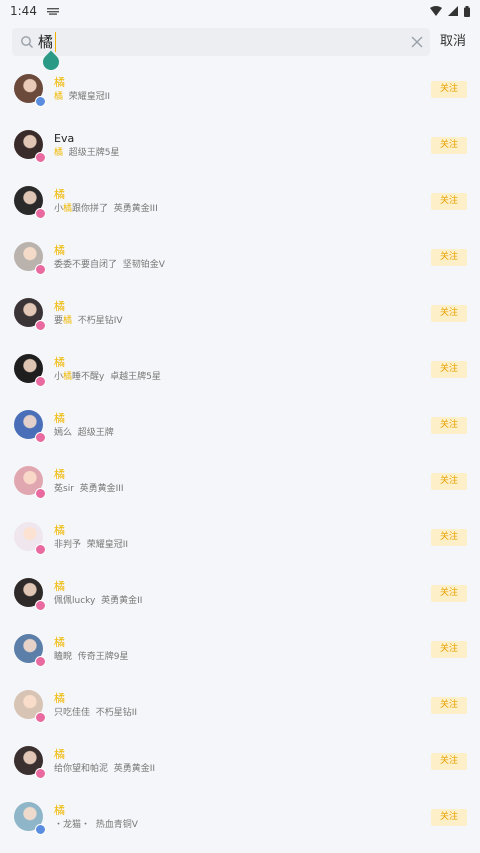 The image size is (480, 853). What do you see at coordinates (90, 209) in the screenshot?
I see `nickname-suffix: 跟你拼了` at bounding box center [90, 209].